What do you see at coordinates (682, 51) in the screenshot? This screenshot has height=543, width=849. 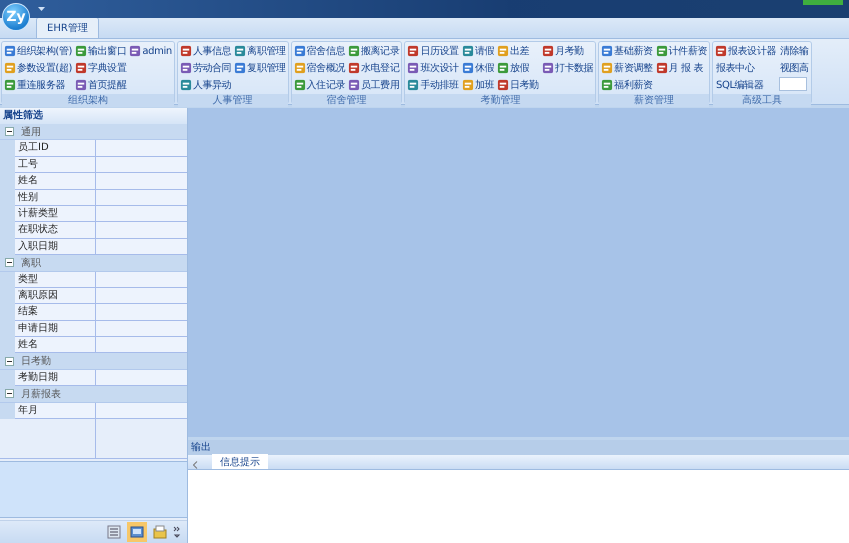 I see `ribbon-item: 计件薪资` at bounding box center [682, 51].